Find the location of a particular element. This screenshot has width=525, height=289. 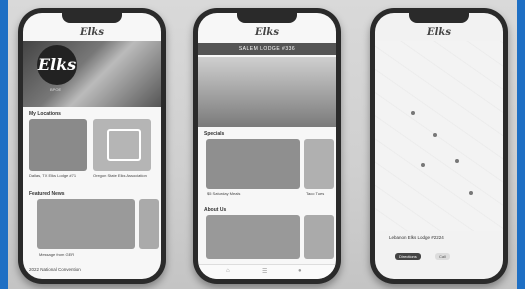

location-2-caption: Oregon State Elks Association is located at coordinates (120, 175).